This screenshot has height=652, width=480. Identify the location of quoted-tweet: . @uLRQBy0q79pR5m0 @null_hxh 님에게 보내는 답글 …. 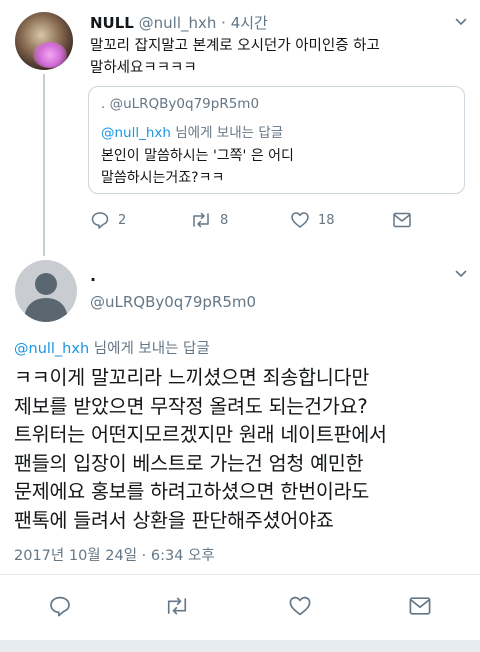
(276, 140).